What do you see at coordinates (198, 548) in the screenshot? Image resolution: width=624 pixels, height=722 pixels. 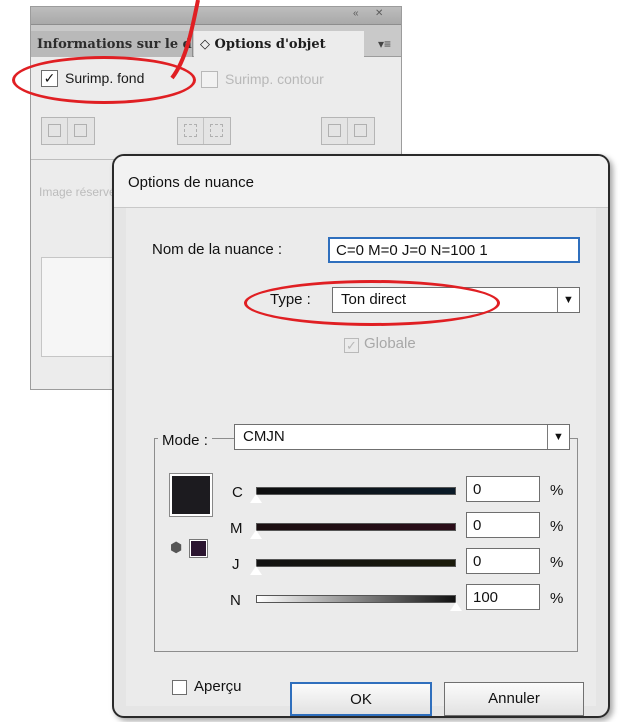 I see `gamut-color-swatch` at bounding box center [198, 548].